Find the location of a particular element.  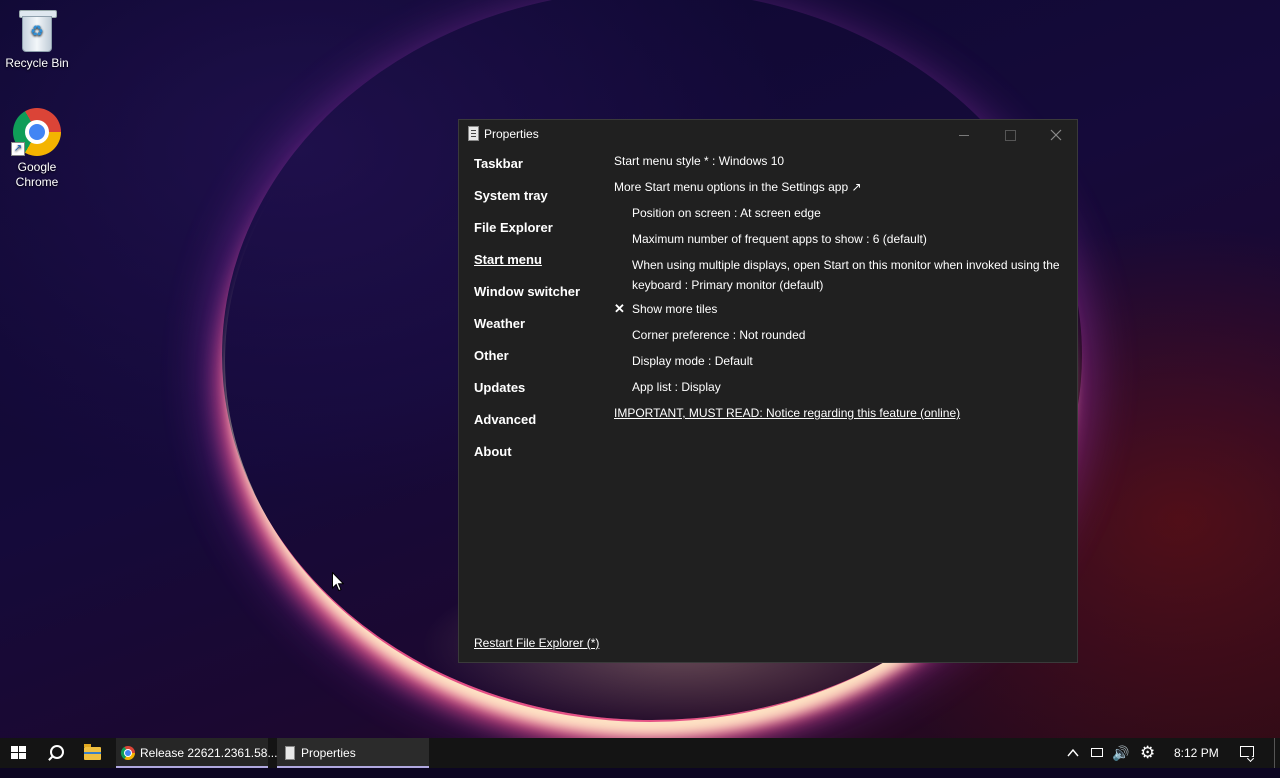

desktop-icon-recycle-bin: ♻ Recycle Bin is located at coordinates (37, 40).